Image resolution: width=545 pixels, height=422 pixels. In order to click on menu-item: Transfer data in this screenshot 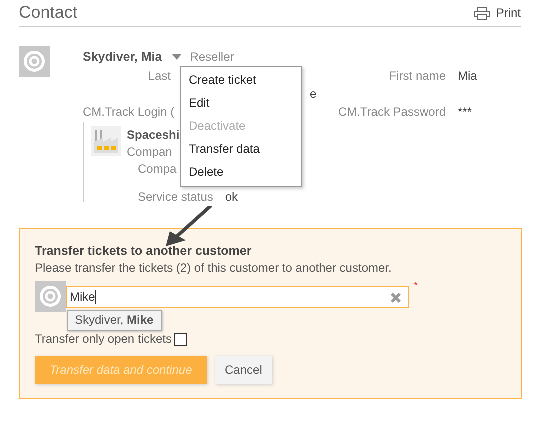, I will do `click(241, 149)`.